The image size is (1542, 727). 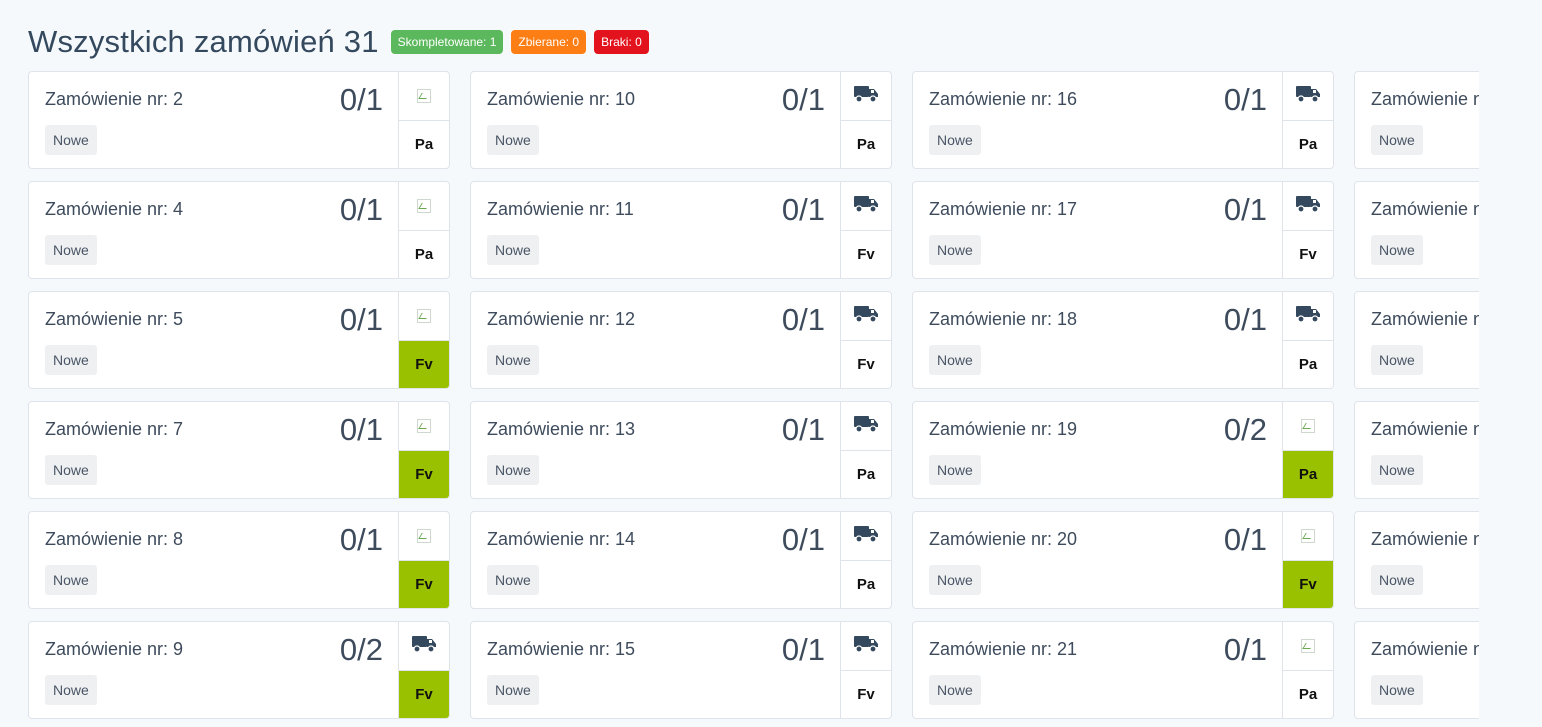 What do you see at coordinates (1003, 539) in the screenshot?
I see `order-number: Zamówienie nr: 20` at bounding box center [1003, 539].